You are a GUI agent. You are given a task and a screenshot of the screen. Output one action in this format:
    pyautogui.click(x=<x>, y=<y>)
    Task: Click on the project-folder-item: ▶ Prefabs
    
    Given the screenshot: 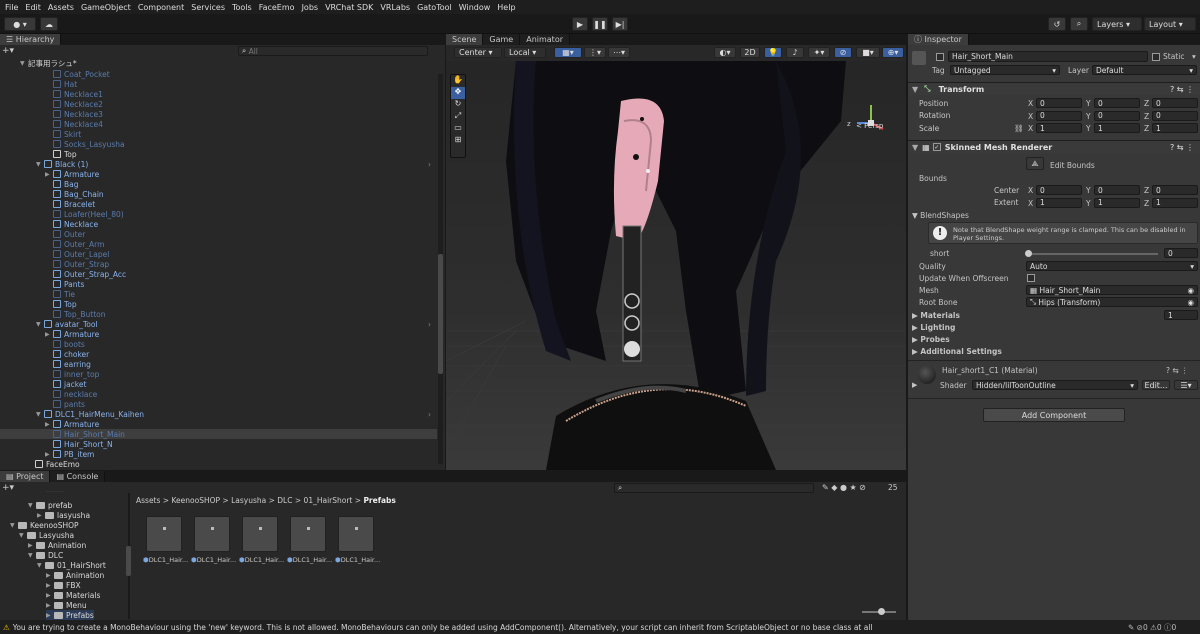 What is the action you would take?
    pyautogui.click(x=70, y=615)
    